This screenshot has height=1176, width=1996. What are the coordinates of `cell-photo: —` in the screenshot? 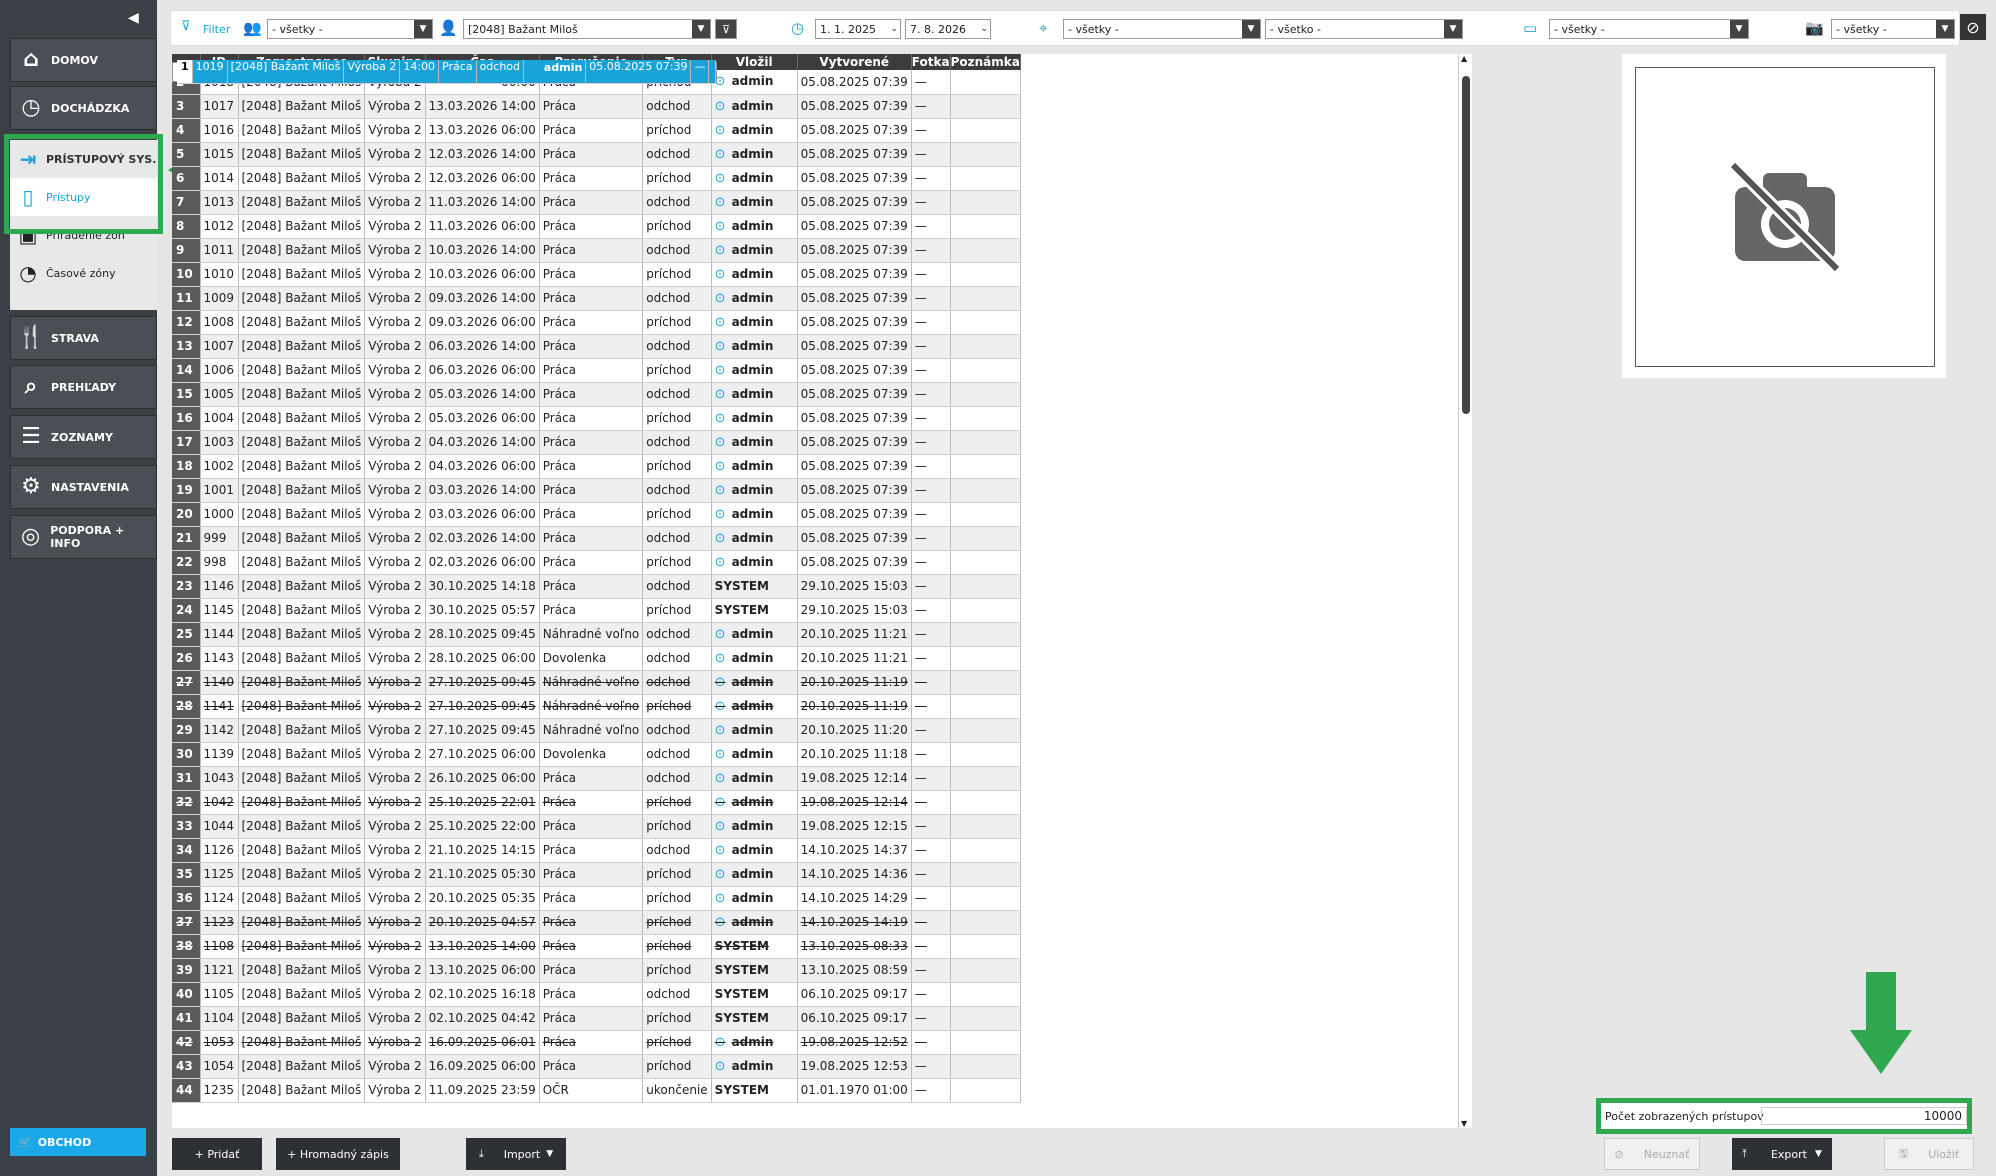 It's located at (931, 970).